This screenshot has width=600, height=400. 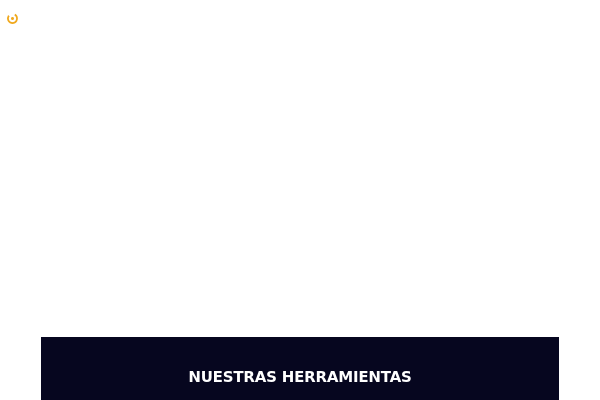 I want to click on tools-section: NUESTRAS HERRAMIENTAS, so click(x=300, y=368).